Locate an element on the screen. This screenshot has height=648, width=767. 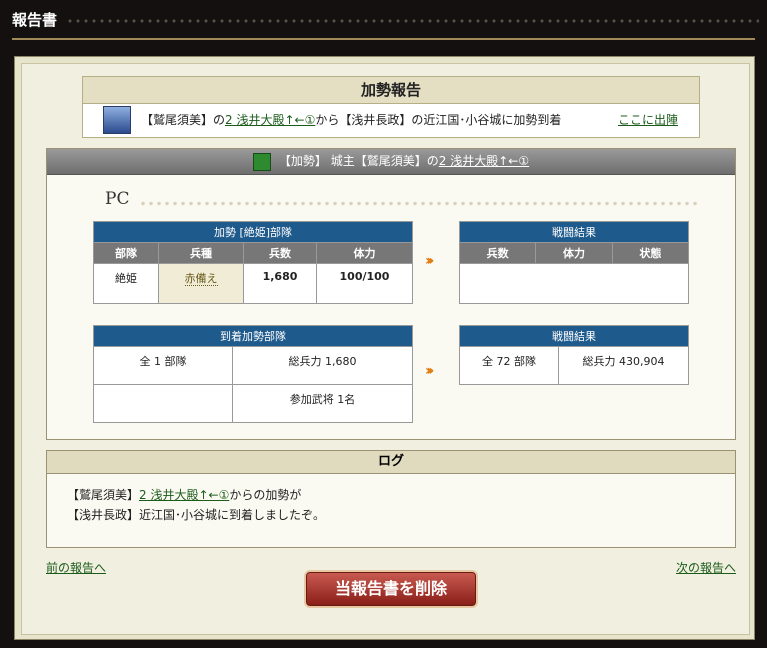
result-table-2: 戦闘結果 全 72 部隊 総兵力 430,904 is located at coordinates (574, 355).